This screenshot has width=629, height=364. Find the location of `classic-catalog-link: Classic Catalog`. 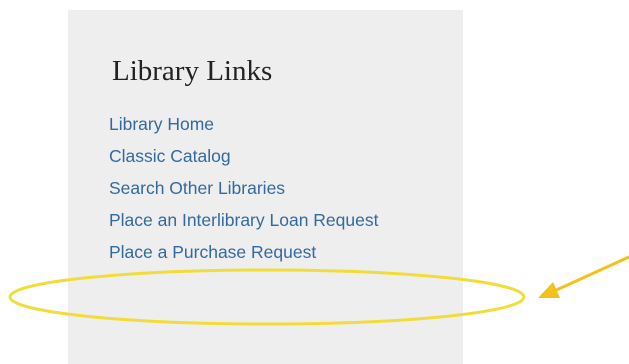

classic-catalog-link: Classic Catalog is located at coordinates (259, 156).